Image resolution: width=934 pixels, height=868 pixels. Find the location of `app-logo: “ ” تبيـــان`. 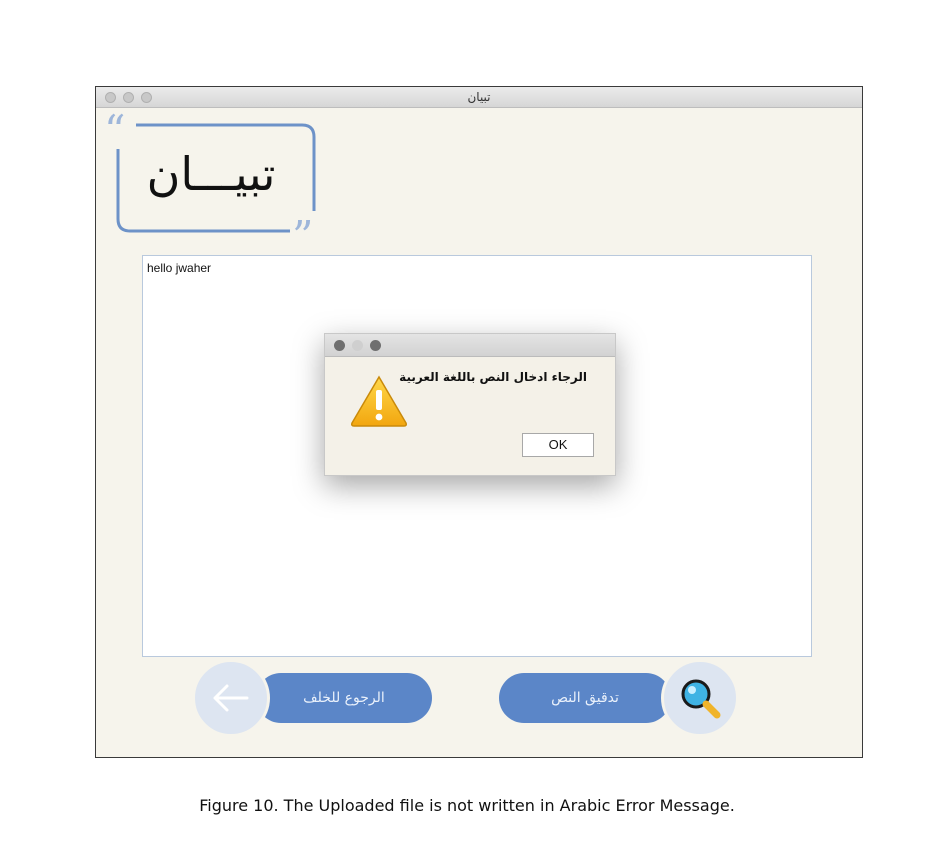

app-logo: “ ” تبيـــان is located at coordinates (219, 183).